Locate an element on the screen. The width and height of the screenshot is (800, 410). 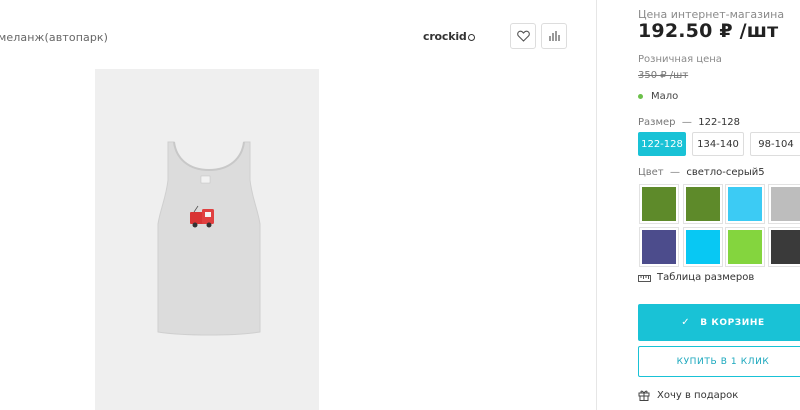
buy-one-click-label: КУПИТЬ В 1 КЛИК is located at coordinates (723, 361).